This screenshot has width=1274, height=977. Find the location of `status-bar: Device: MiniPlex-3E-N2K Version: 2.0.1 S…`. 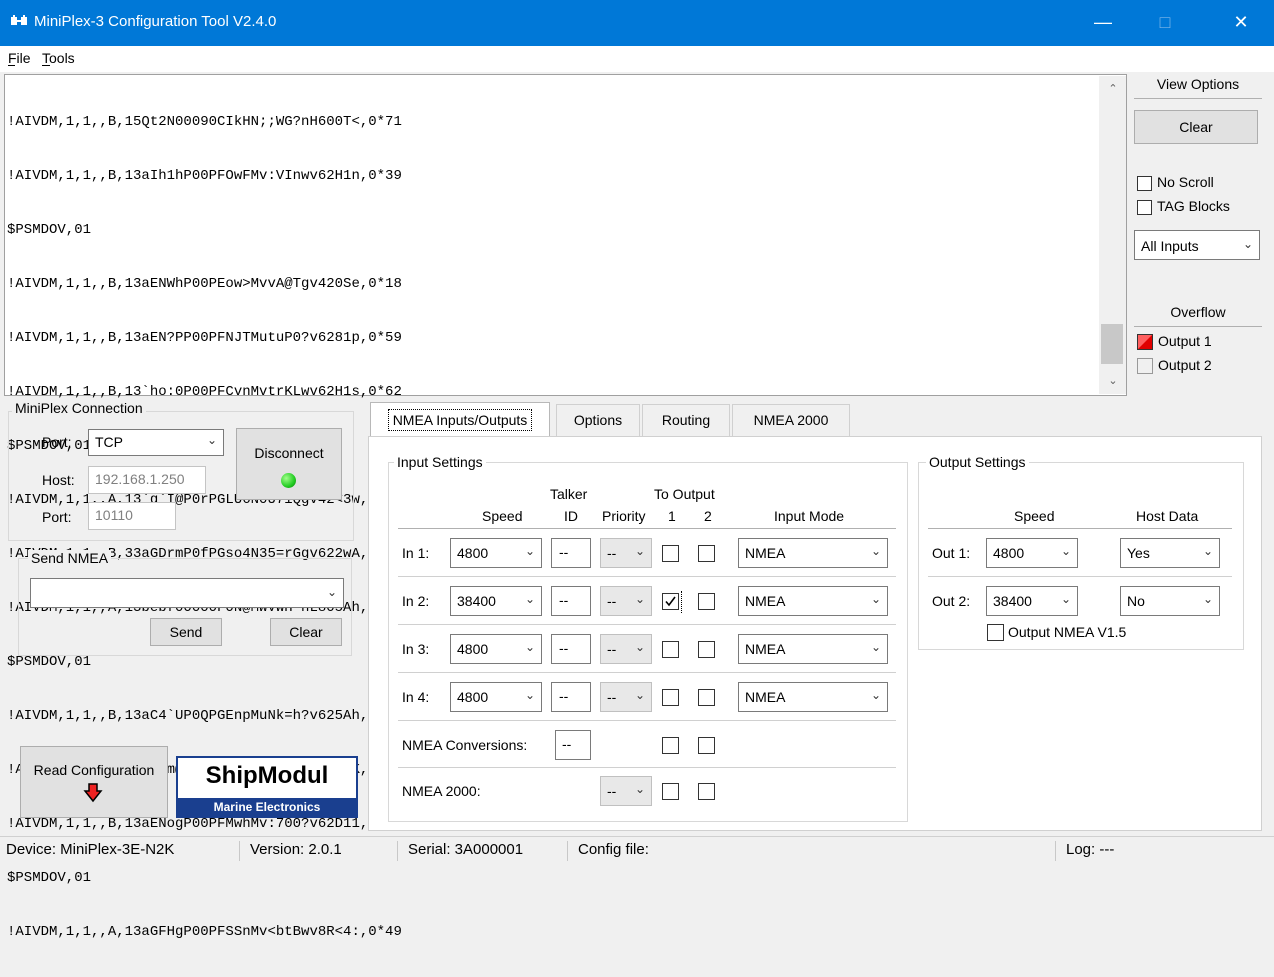

status-bar: Device: MiniPlex-3E-N2K Version: 2.0.1 S… is located at coordinates (637, 849).